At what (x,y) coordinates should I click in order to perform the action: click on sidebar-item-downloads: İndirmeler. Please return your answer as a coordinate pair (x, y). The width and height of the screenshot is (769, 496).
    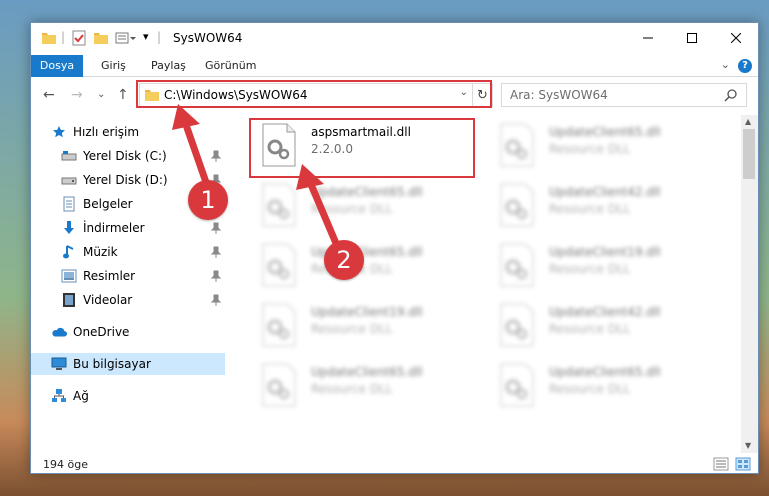
    Looking at the image, I should click on (128, 228).